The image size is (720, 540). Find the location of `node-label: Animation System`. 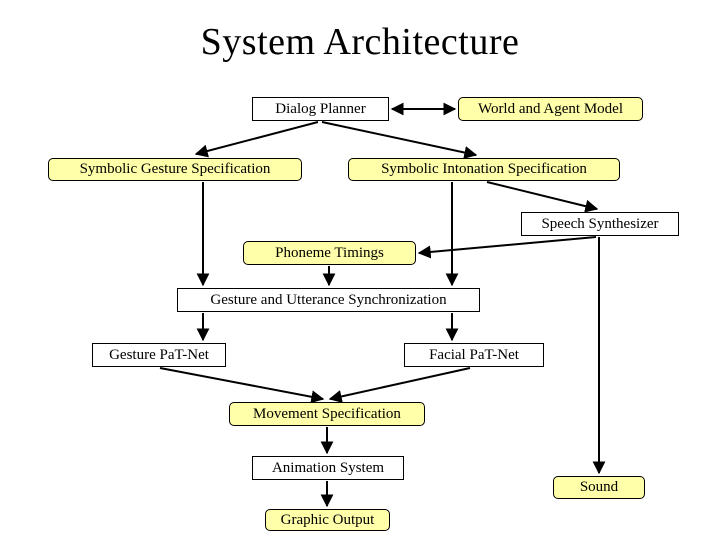

node-label: Animation System is located at coordinates (328, 467).